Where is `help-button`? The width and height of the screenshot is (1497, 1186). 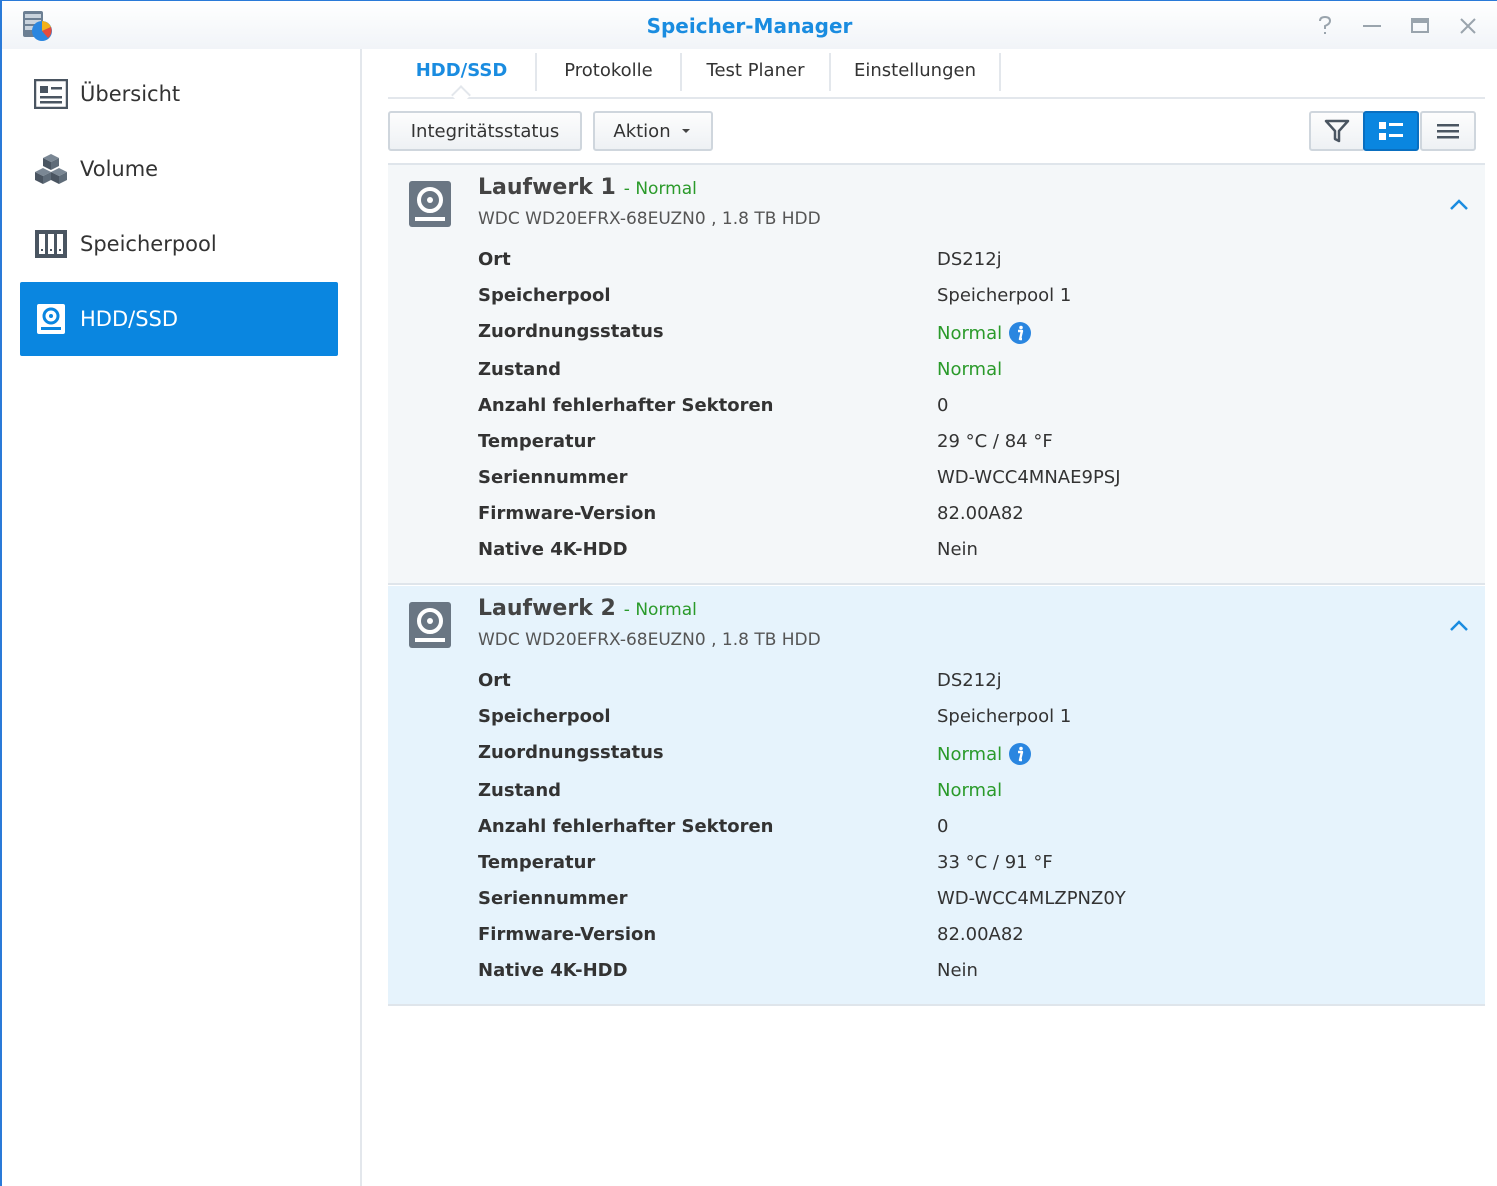
help-button is located at coordinates (1325, 26).